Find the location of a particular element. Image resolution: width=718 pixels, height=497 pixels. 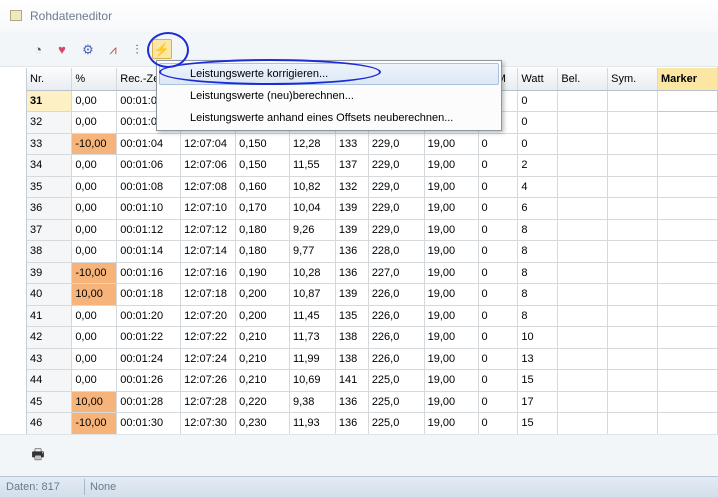

column-header: Marker is located at coordinates (687, 79).